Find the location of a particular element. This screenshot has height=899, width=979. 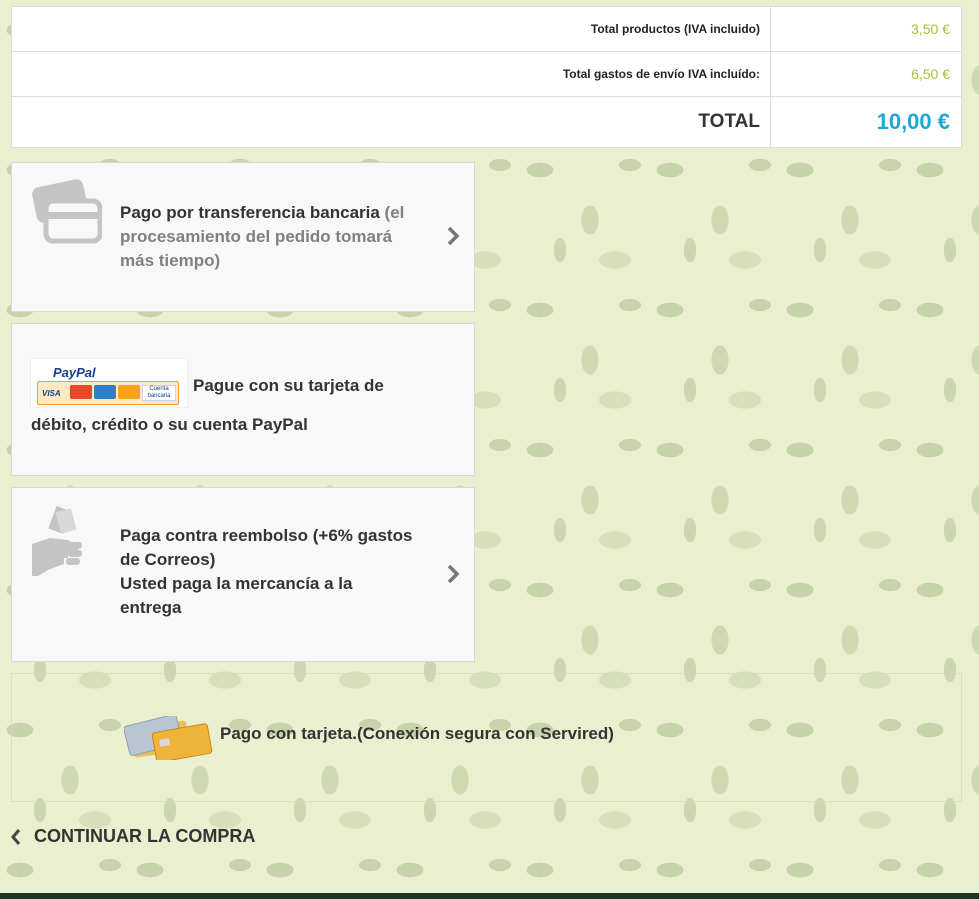

shipping-total-value: 6,50 € is located at coordinates (930, 74).